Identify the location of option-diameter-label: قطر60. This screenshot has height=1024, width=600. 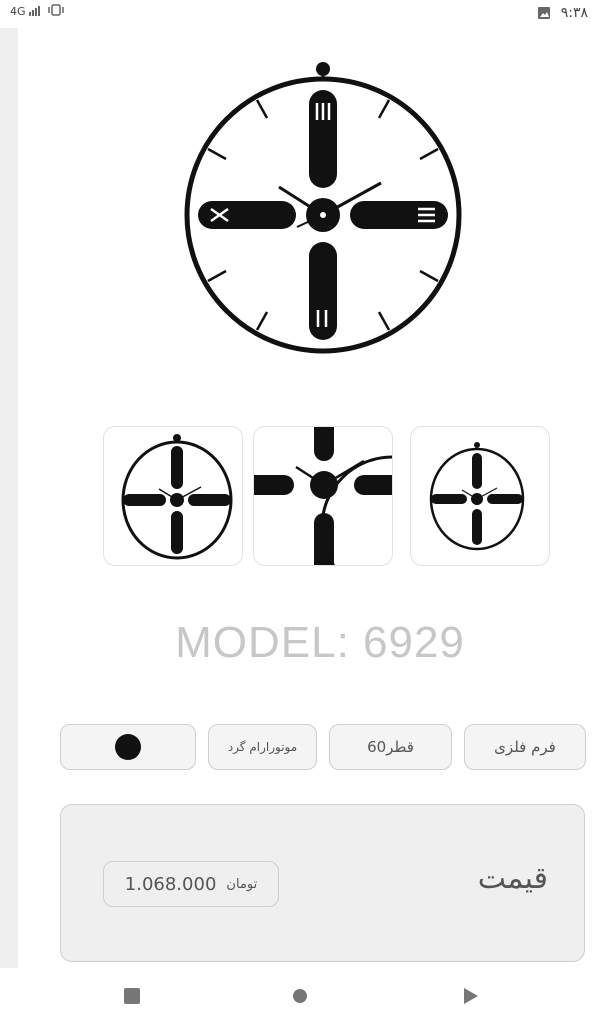
(390, 747).